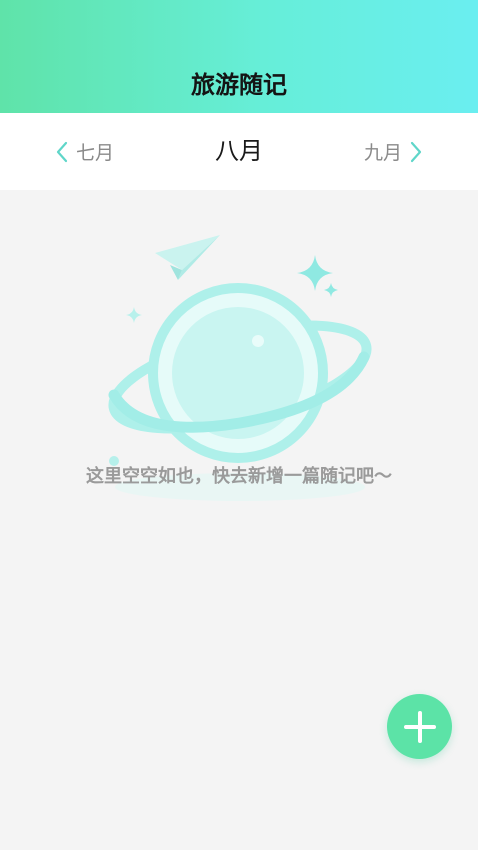 The width and height of the screenshot is (478, 850). What do you see at coordinates (187, 257) in the screenshot?
I see `paper-plane-icon` at bounding box center [187, 257].